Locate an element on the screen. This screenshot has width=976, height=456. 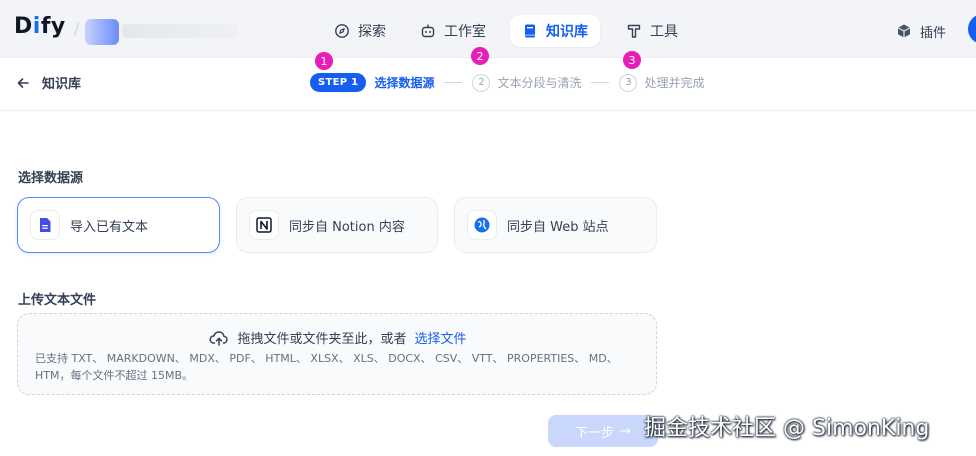
back-label: 知识库 is located at coordinates (62, 84).